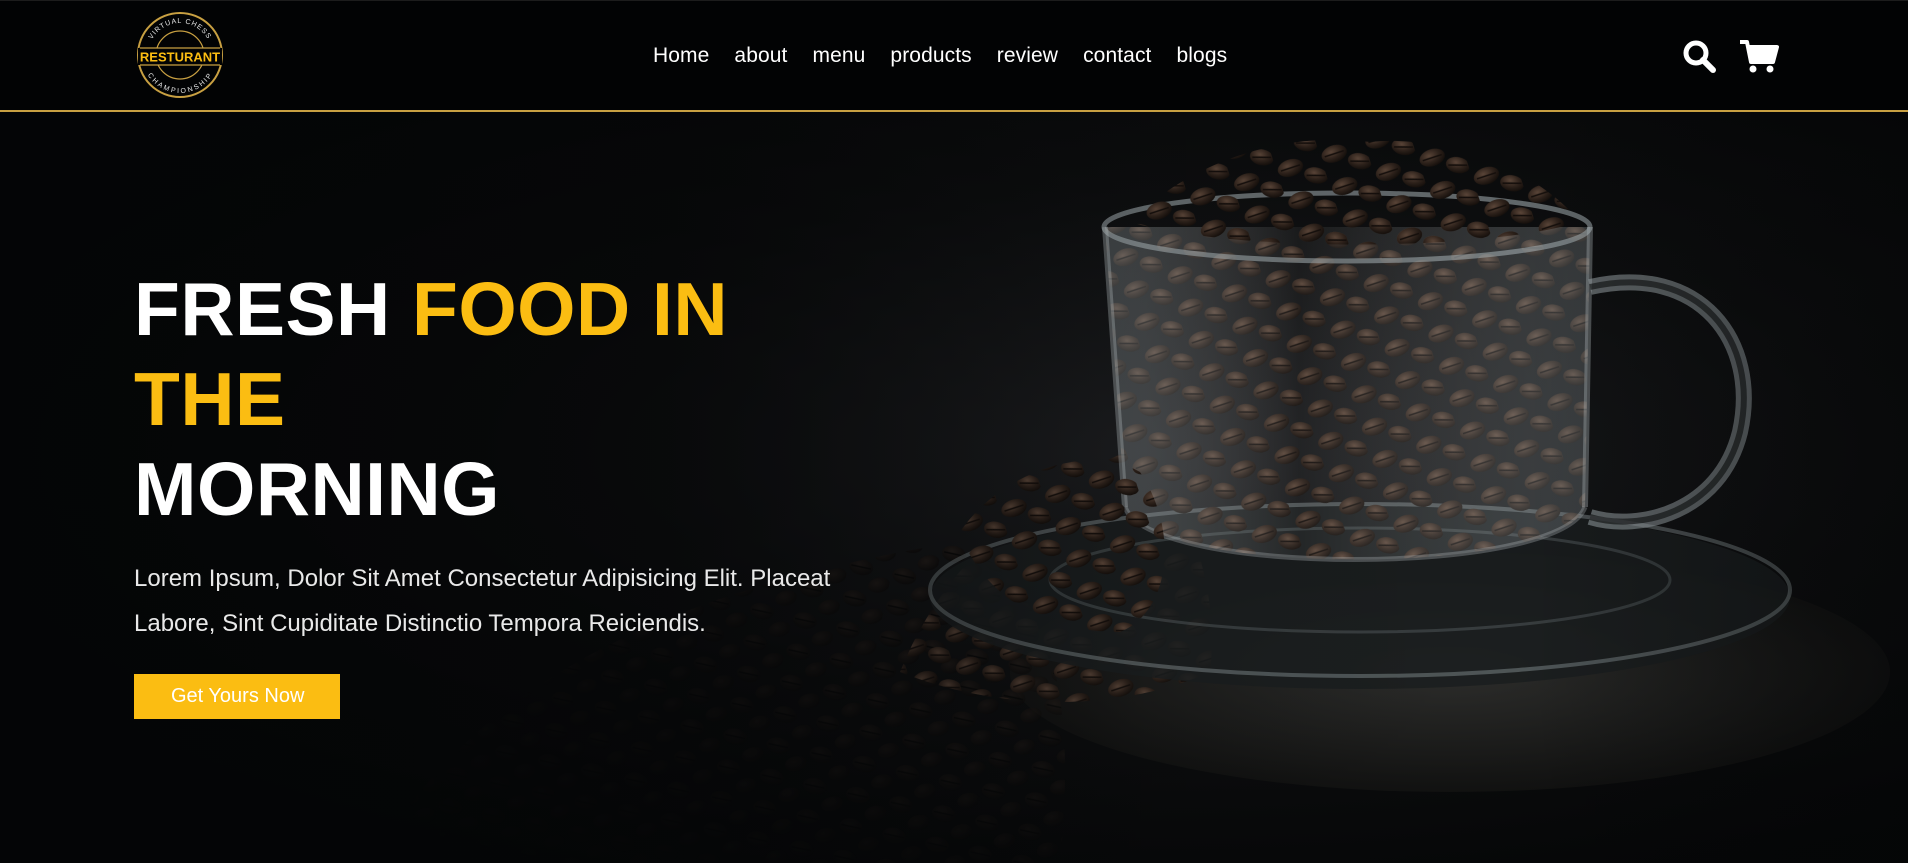 The height and width of the screenshot is (863, 1908). What do you see at coordinates (180, 57) in the screenshot?
I see `logo-wordmark: RESTURANT` at bounding box center [180, 57].